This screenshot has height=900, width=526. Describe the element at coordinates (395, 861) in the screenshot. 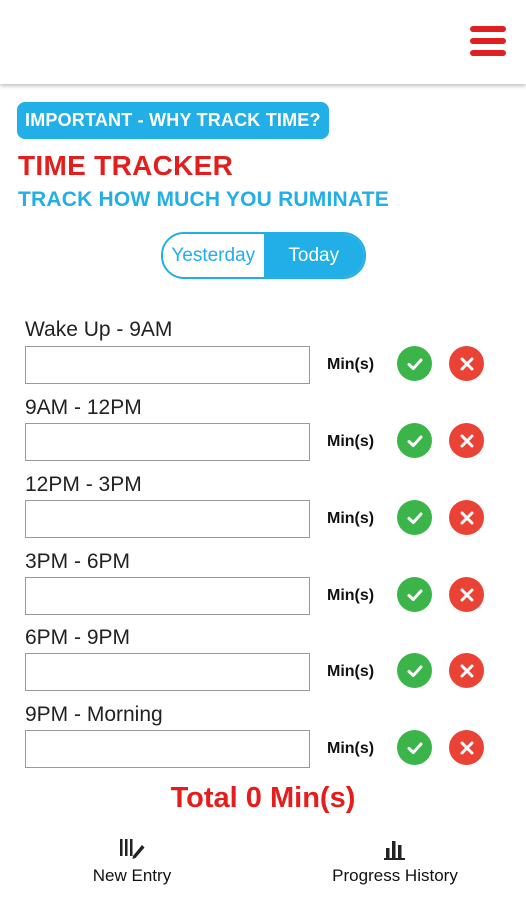

I see `nav-progress-history: Progress History` at that location.